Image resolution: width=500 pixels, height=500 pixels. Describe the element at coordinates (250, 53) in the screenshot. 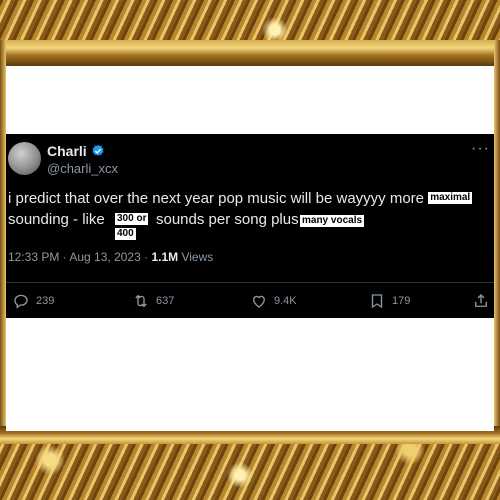

I see `frame-inner-edge-top` at that location.